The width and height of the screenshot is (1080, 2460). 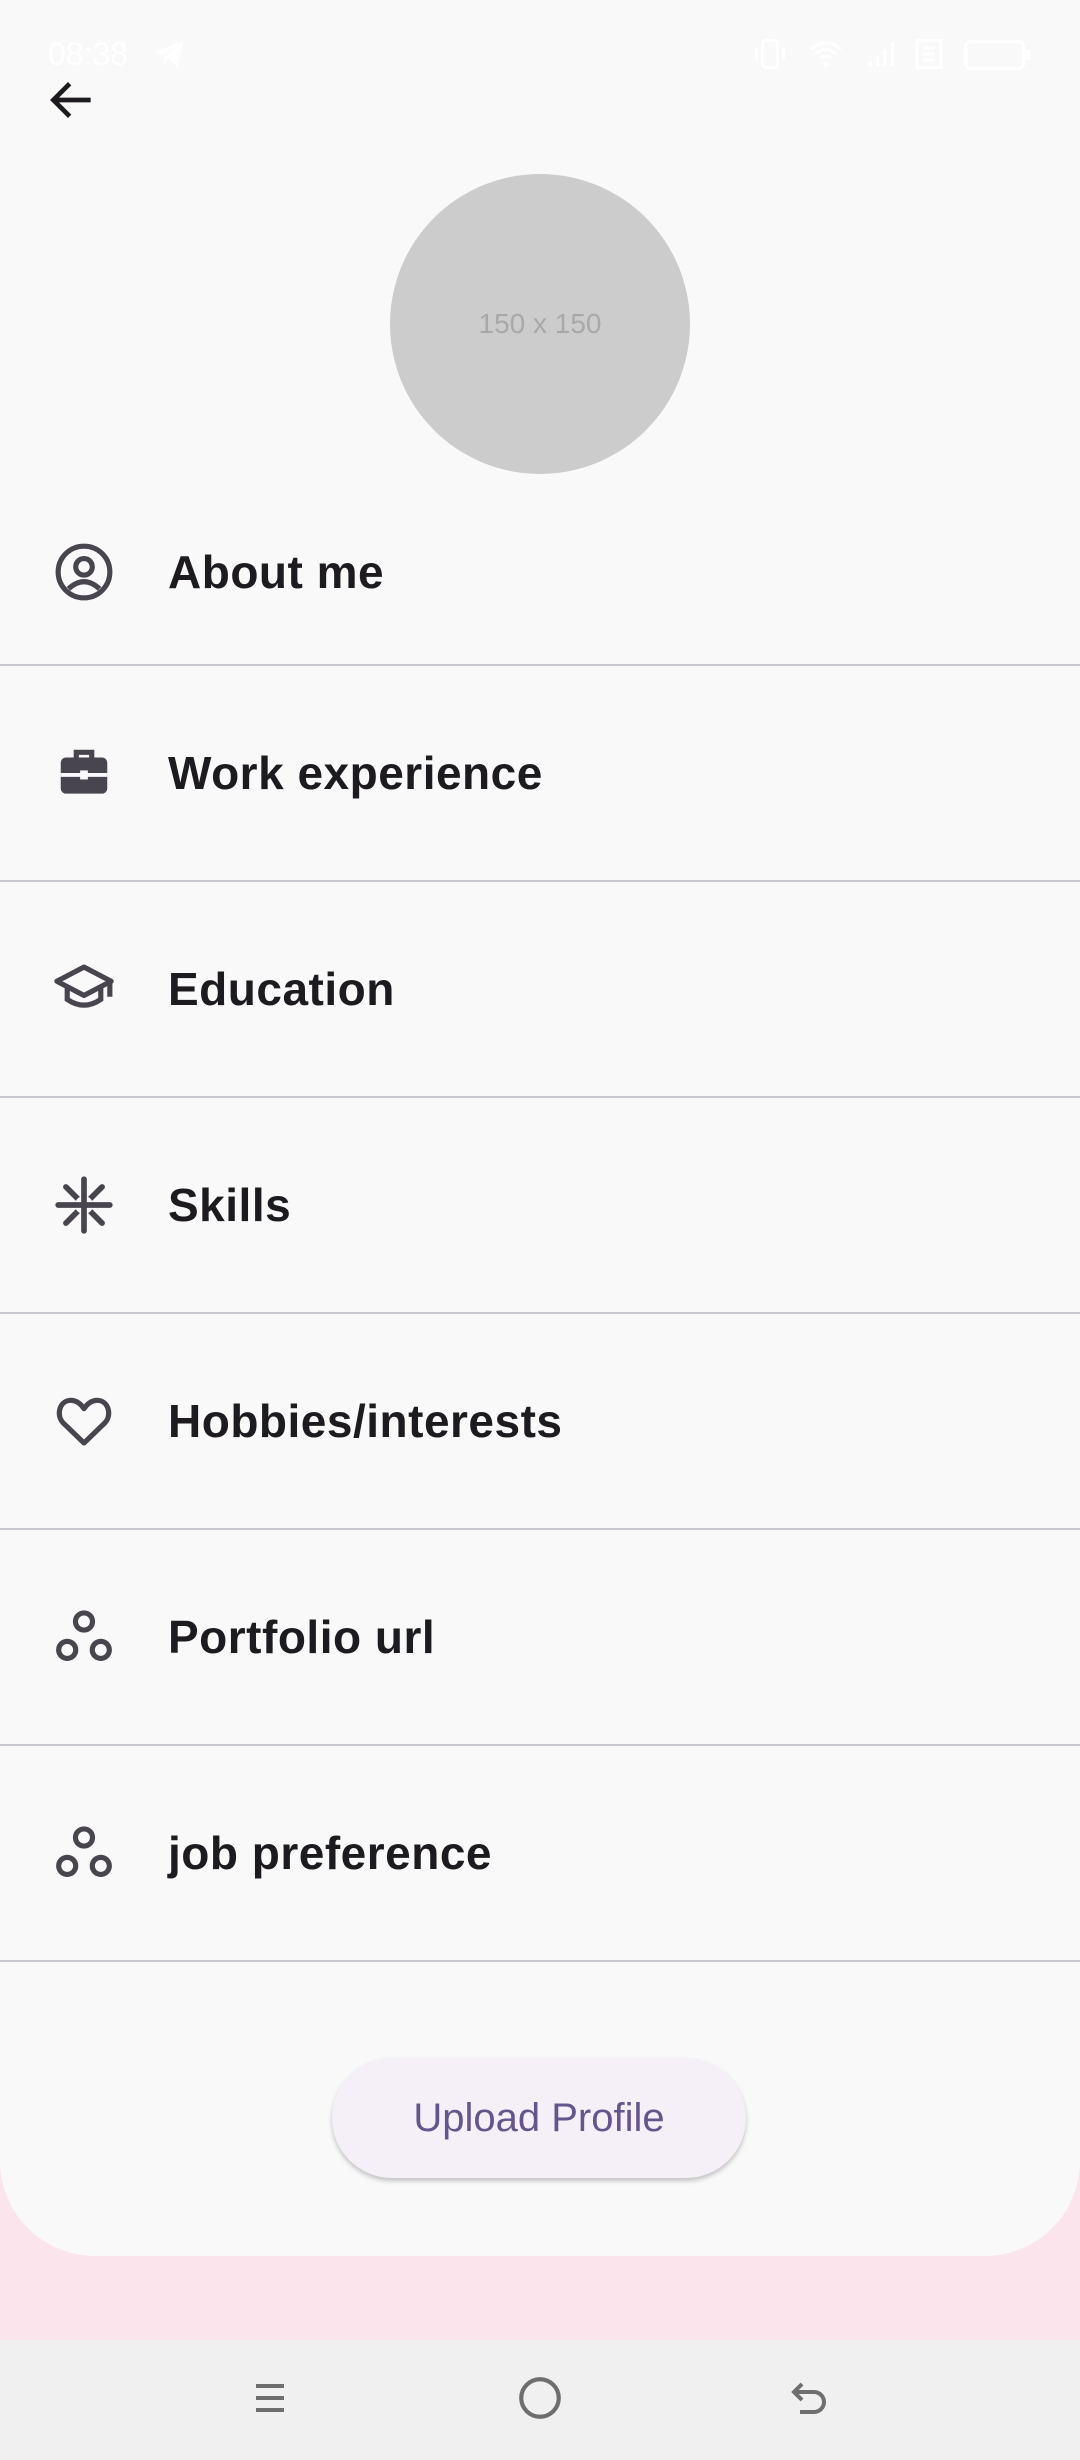 I want to click on data-icon, so click(x=929, y=56).